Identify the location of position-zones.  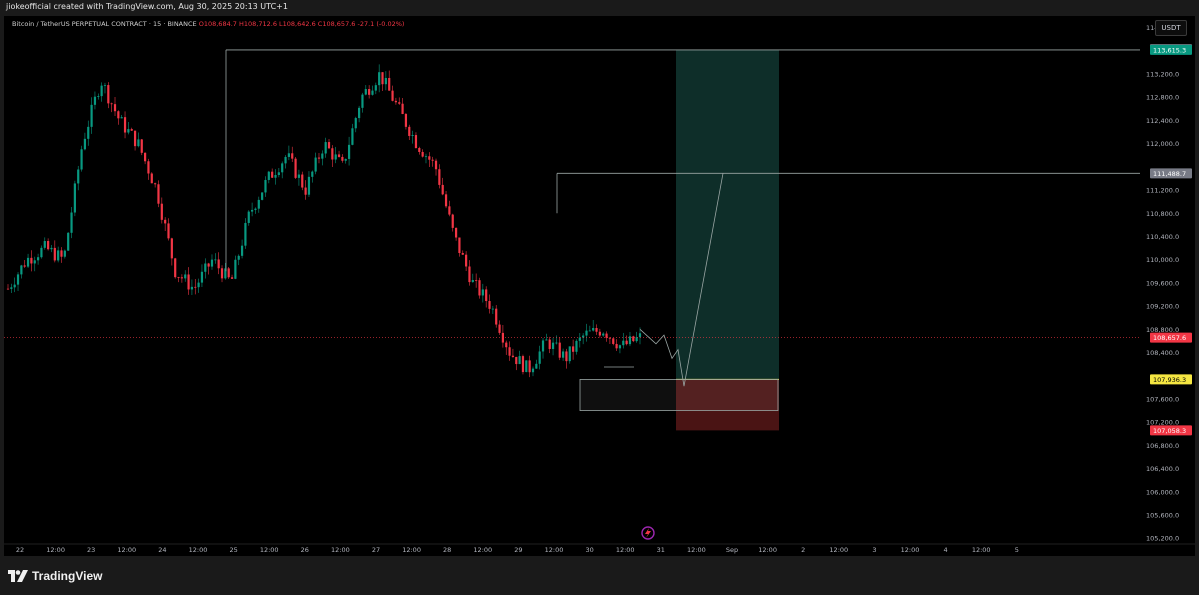
(727, 240).